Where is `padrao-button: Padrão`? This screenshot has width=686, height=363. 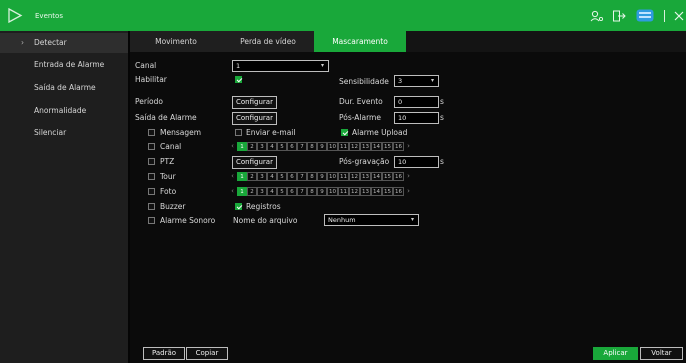
padrao-button: Padrão is located at coordinates (164, 353).